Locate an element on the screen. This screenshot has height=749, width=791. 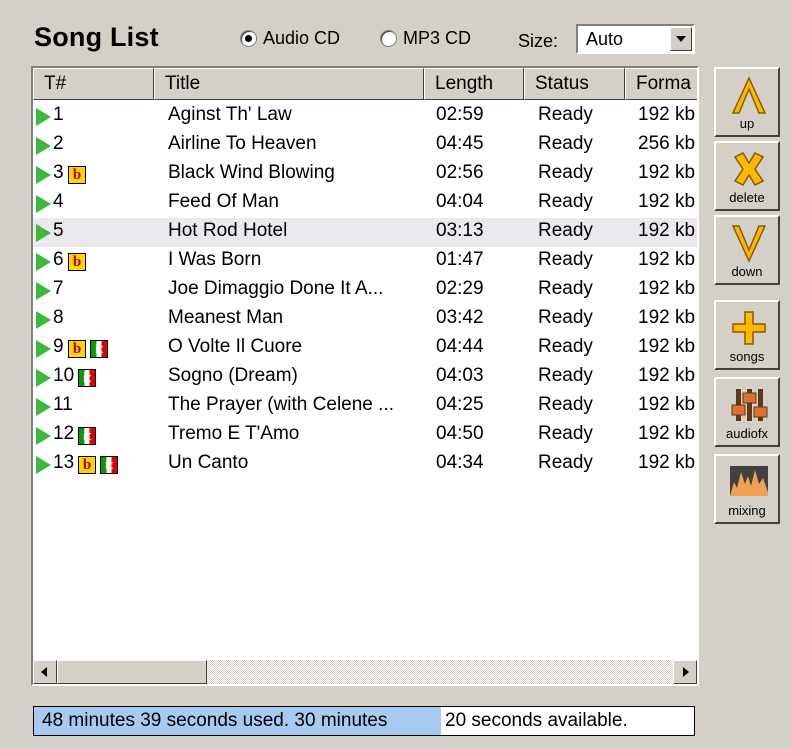
song-title: Black Wind Blowing is located at coordinates (251, 172).